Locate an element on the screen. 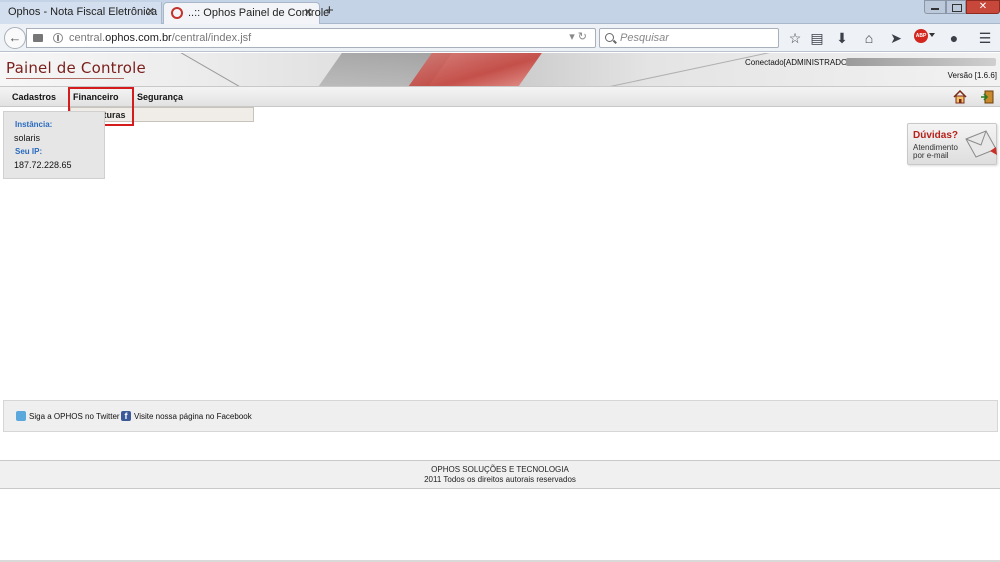  page-info-icon is located at coordinates (38, 38).